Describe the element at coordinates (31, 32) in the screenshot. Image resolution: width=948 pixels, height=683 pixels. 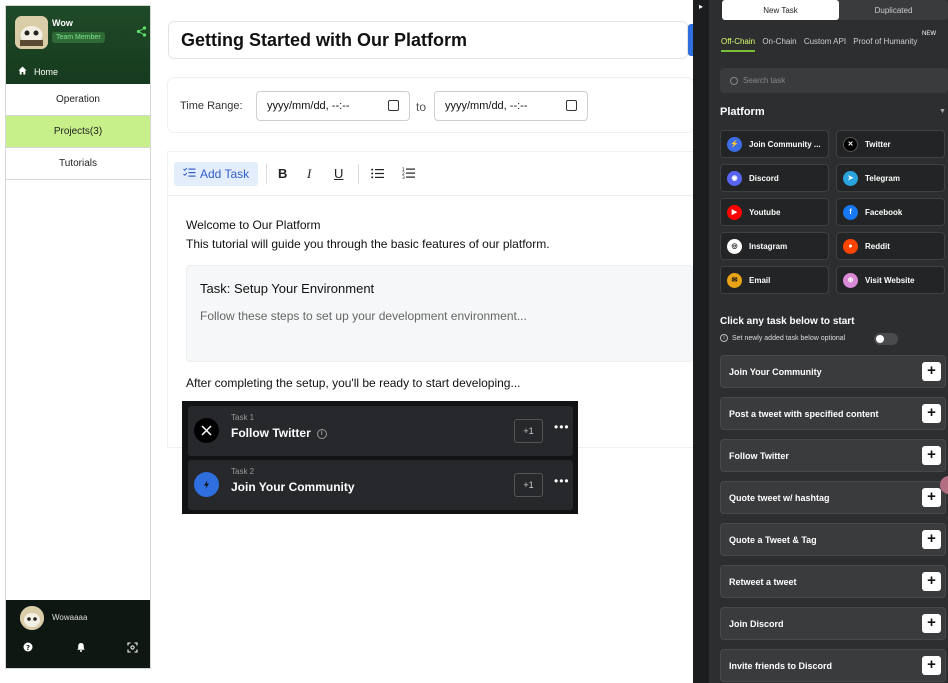
I see `avatar` at that location.